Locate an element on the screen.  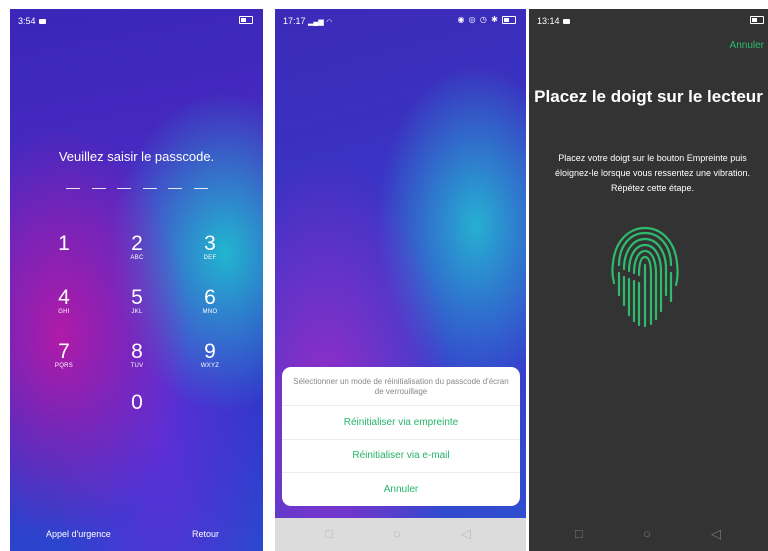
back-button: Retour is located at coordinates (205, 534).